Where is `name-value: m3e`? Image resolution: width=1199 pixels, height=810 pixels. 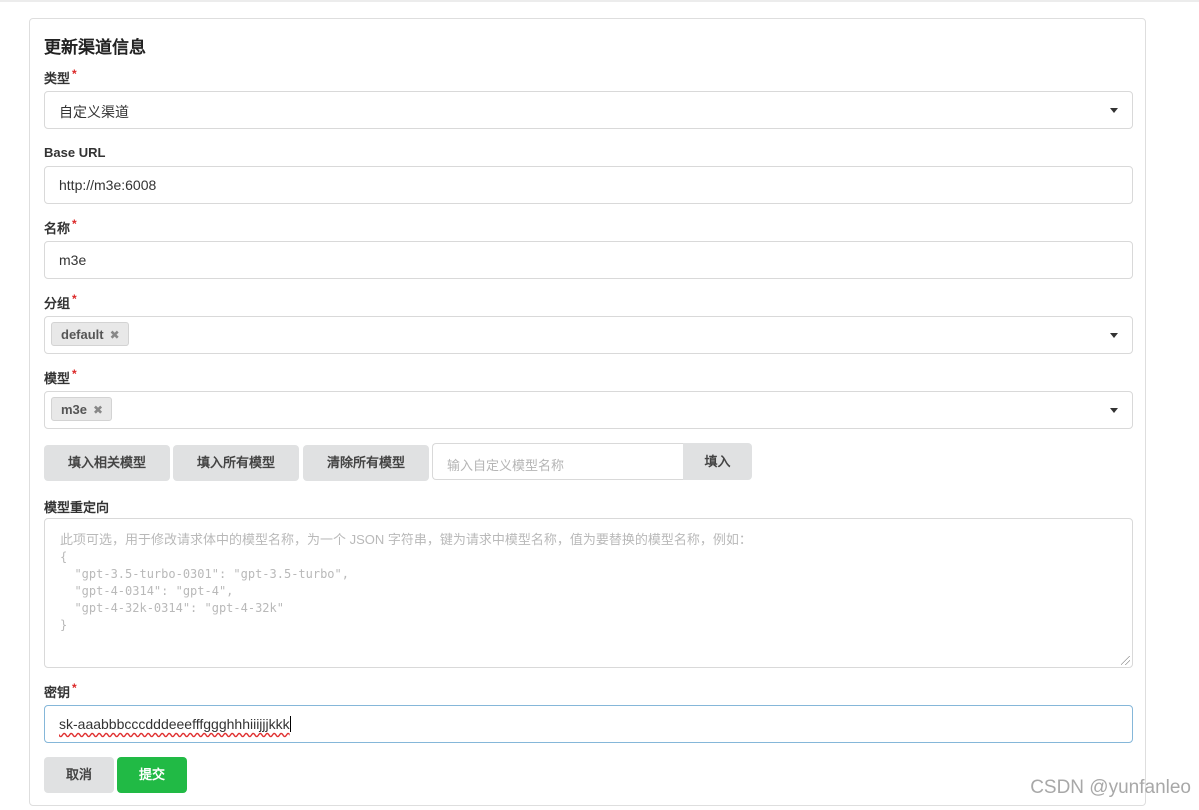
name-value: m3e is located at coordinates (73, 260).